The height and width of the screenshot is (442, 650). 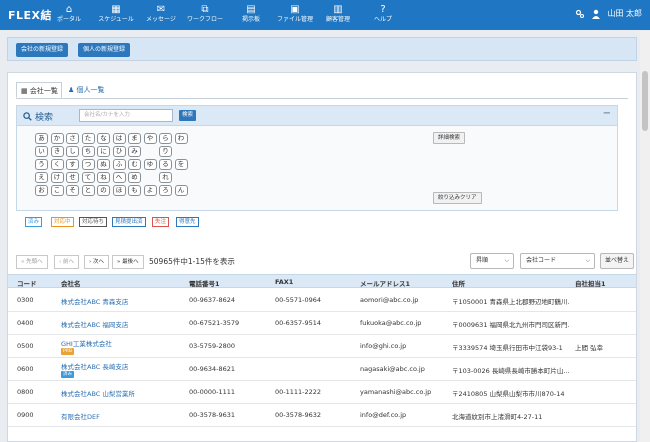 What do you see at coordinates (181, 190) in the screenshot?
I see `kana-filter-button: ん` at bounding box center [181, 190].